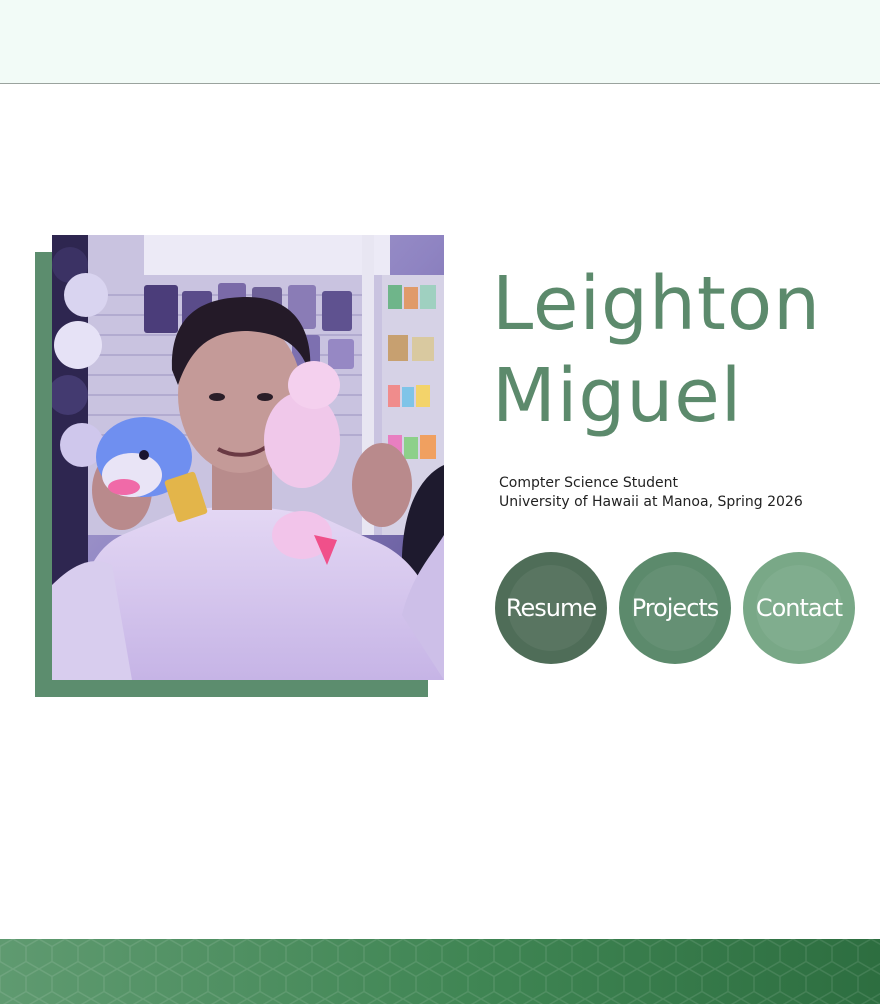 The image size is (880, 1004). I want to click on projects-button-label: Projects, so click(675, 608).